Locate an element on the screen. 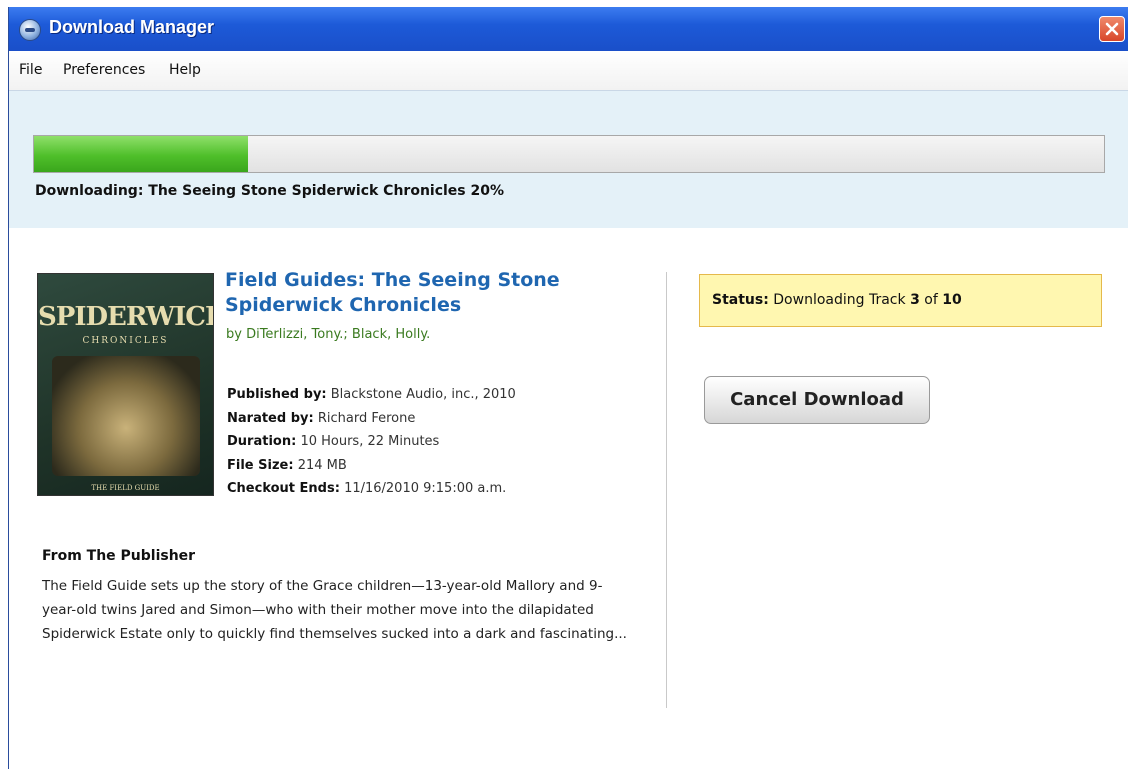 This screenshot has width=1128, height=769. detail-label: Duration: is located at coordinates (262, 441).